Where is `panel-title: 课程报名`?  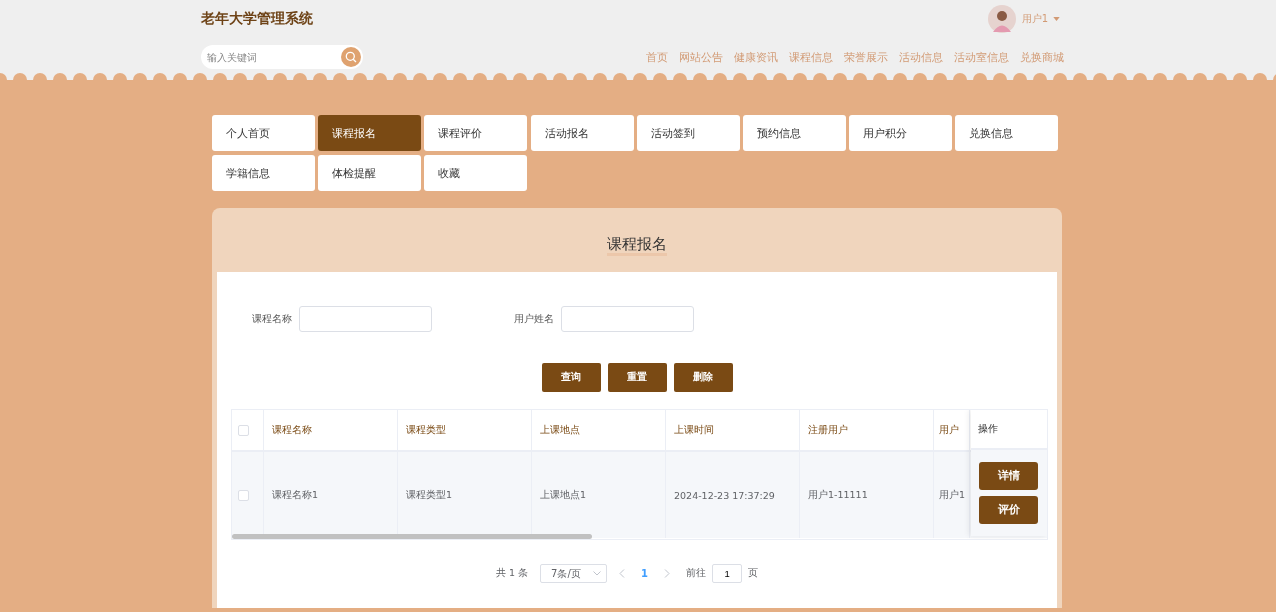
panel-title: 课程报名 is located at coordinates (637, 245).